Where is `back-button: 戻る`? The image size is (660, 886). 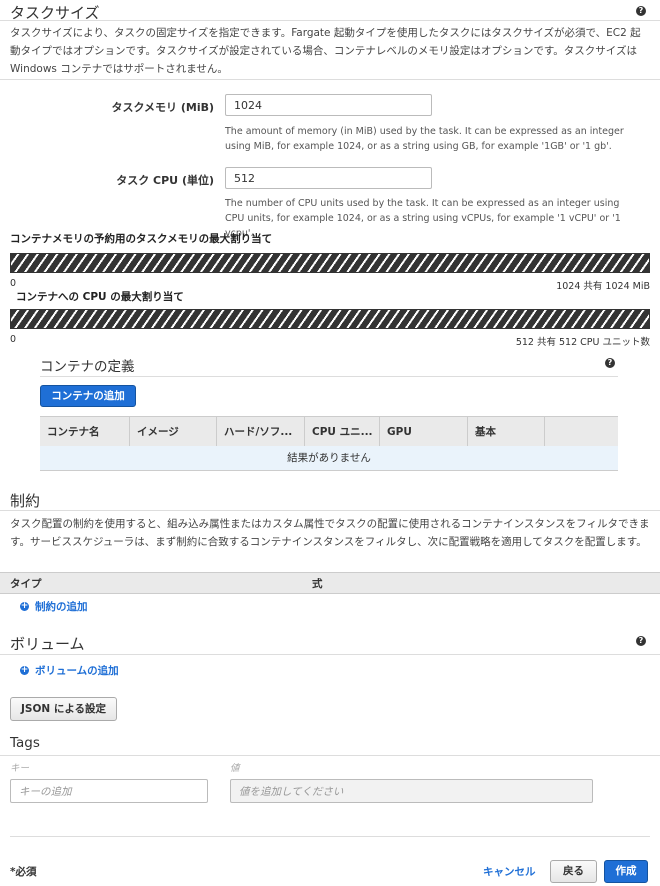 back-button: 戻る is located at coordinates (573, 871).